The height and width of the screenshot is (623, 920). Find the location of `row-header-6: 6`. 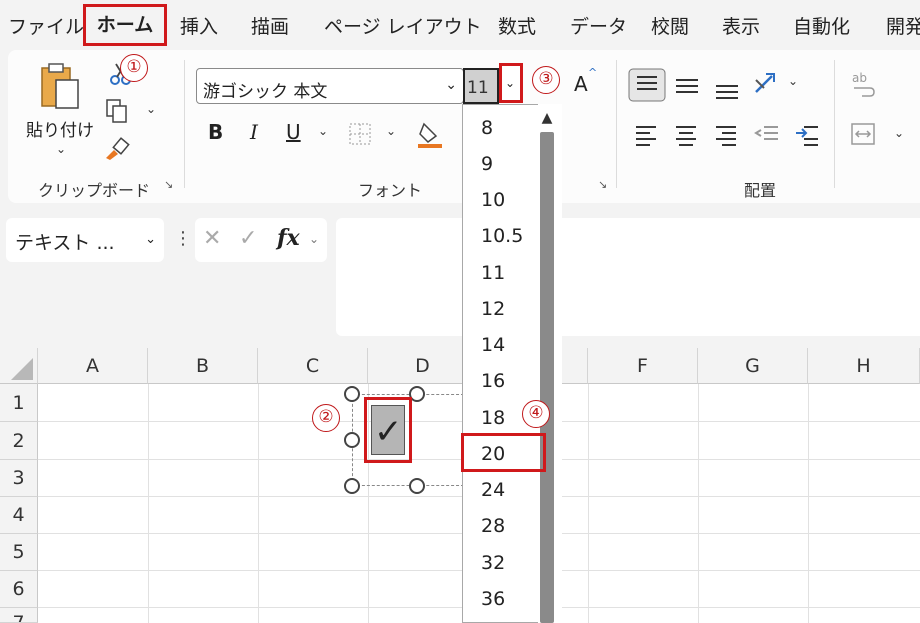

row-header-6: 6 is located at coordinates (19, 589).